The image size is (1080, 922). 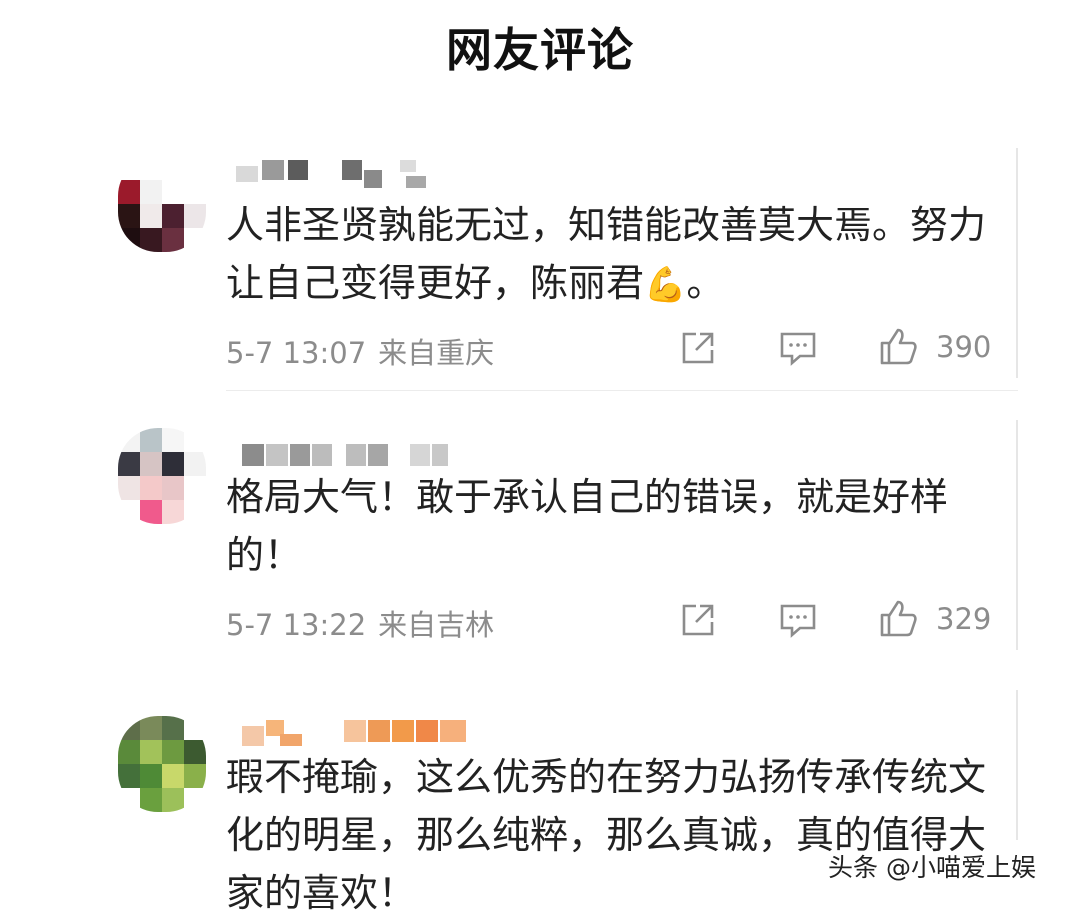 What do you see at coordinates (964, 347) in the screenshot?
I see `like-count: 390` at bounding box center [964, 347].